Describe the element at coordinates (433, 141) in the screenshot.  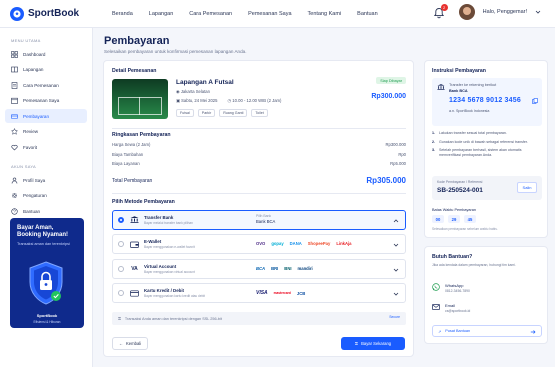
I see `step-number: 2.` at that location.